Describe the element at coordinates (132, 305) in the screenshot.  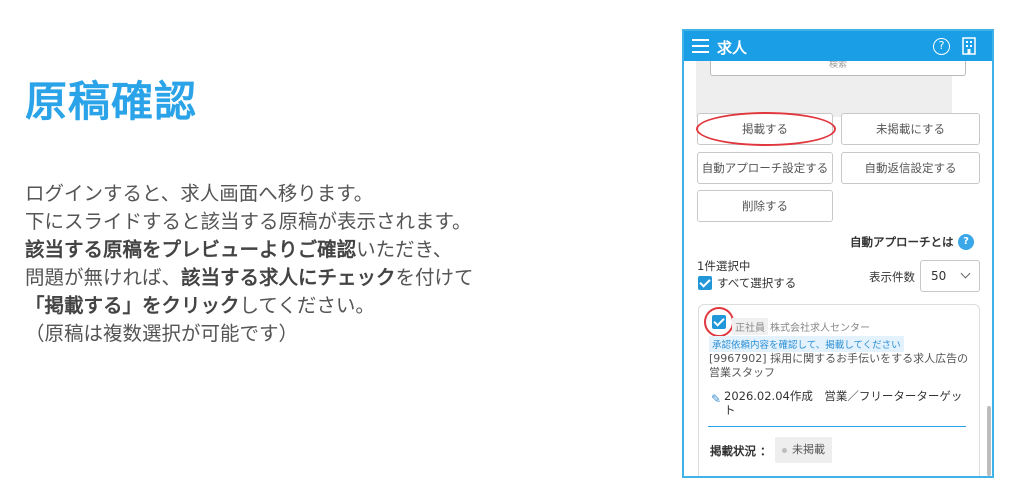
I see `emphasis-text: 「掲載する」をクリック` at that location.